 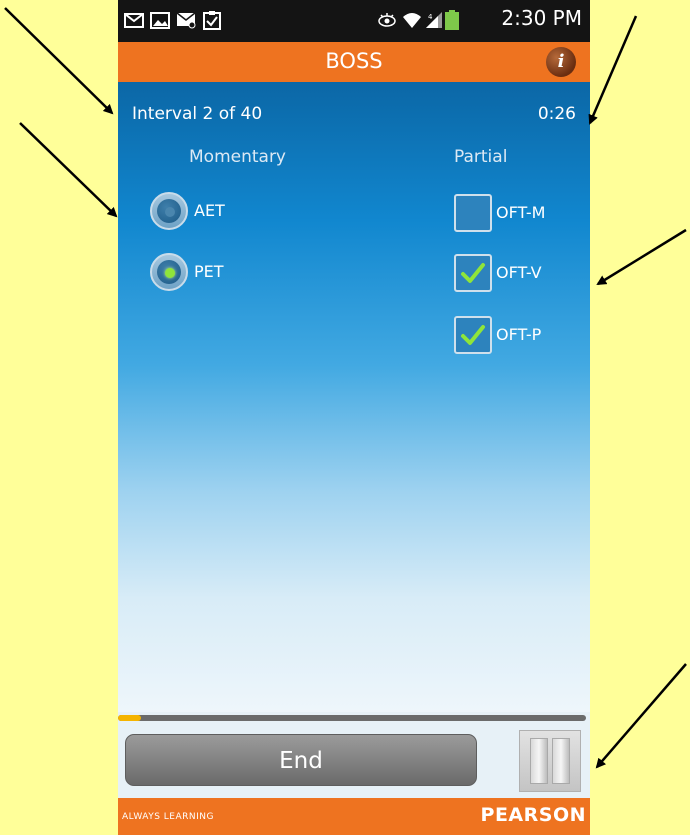 What do you see at coordinates (212, 20) in the screenshot?
I see `clipboard-check-icon` at bounding box center [212, 20].